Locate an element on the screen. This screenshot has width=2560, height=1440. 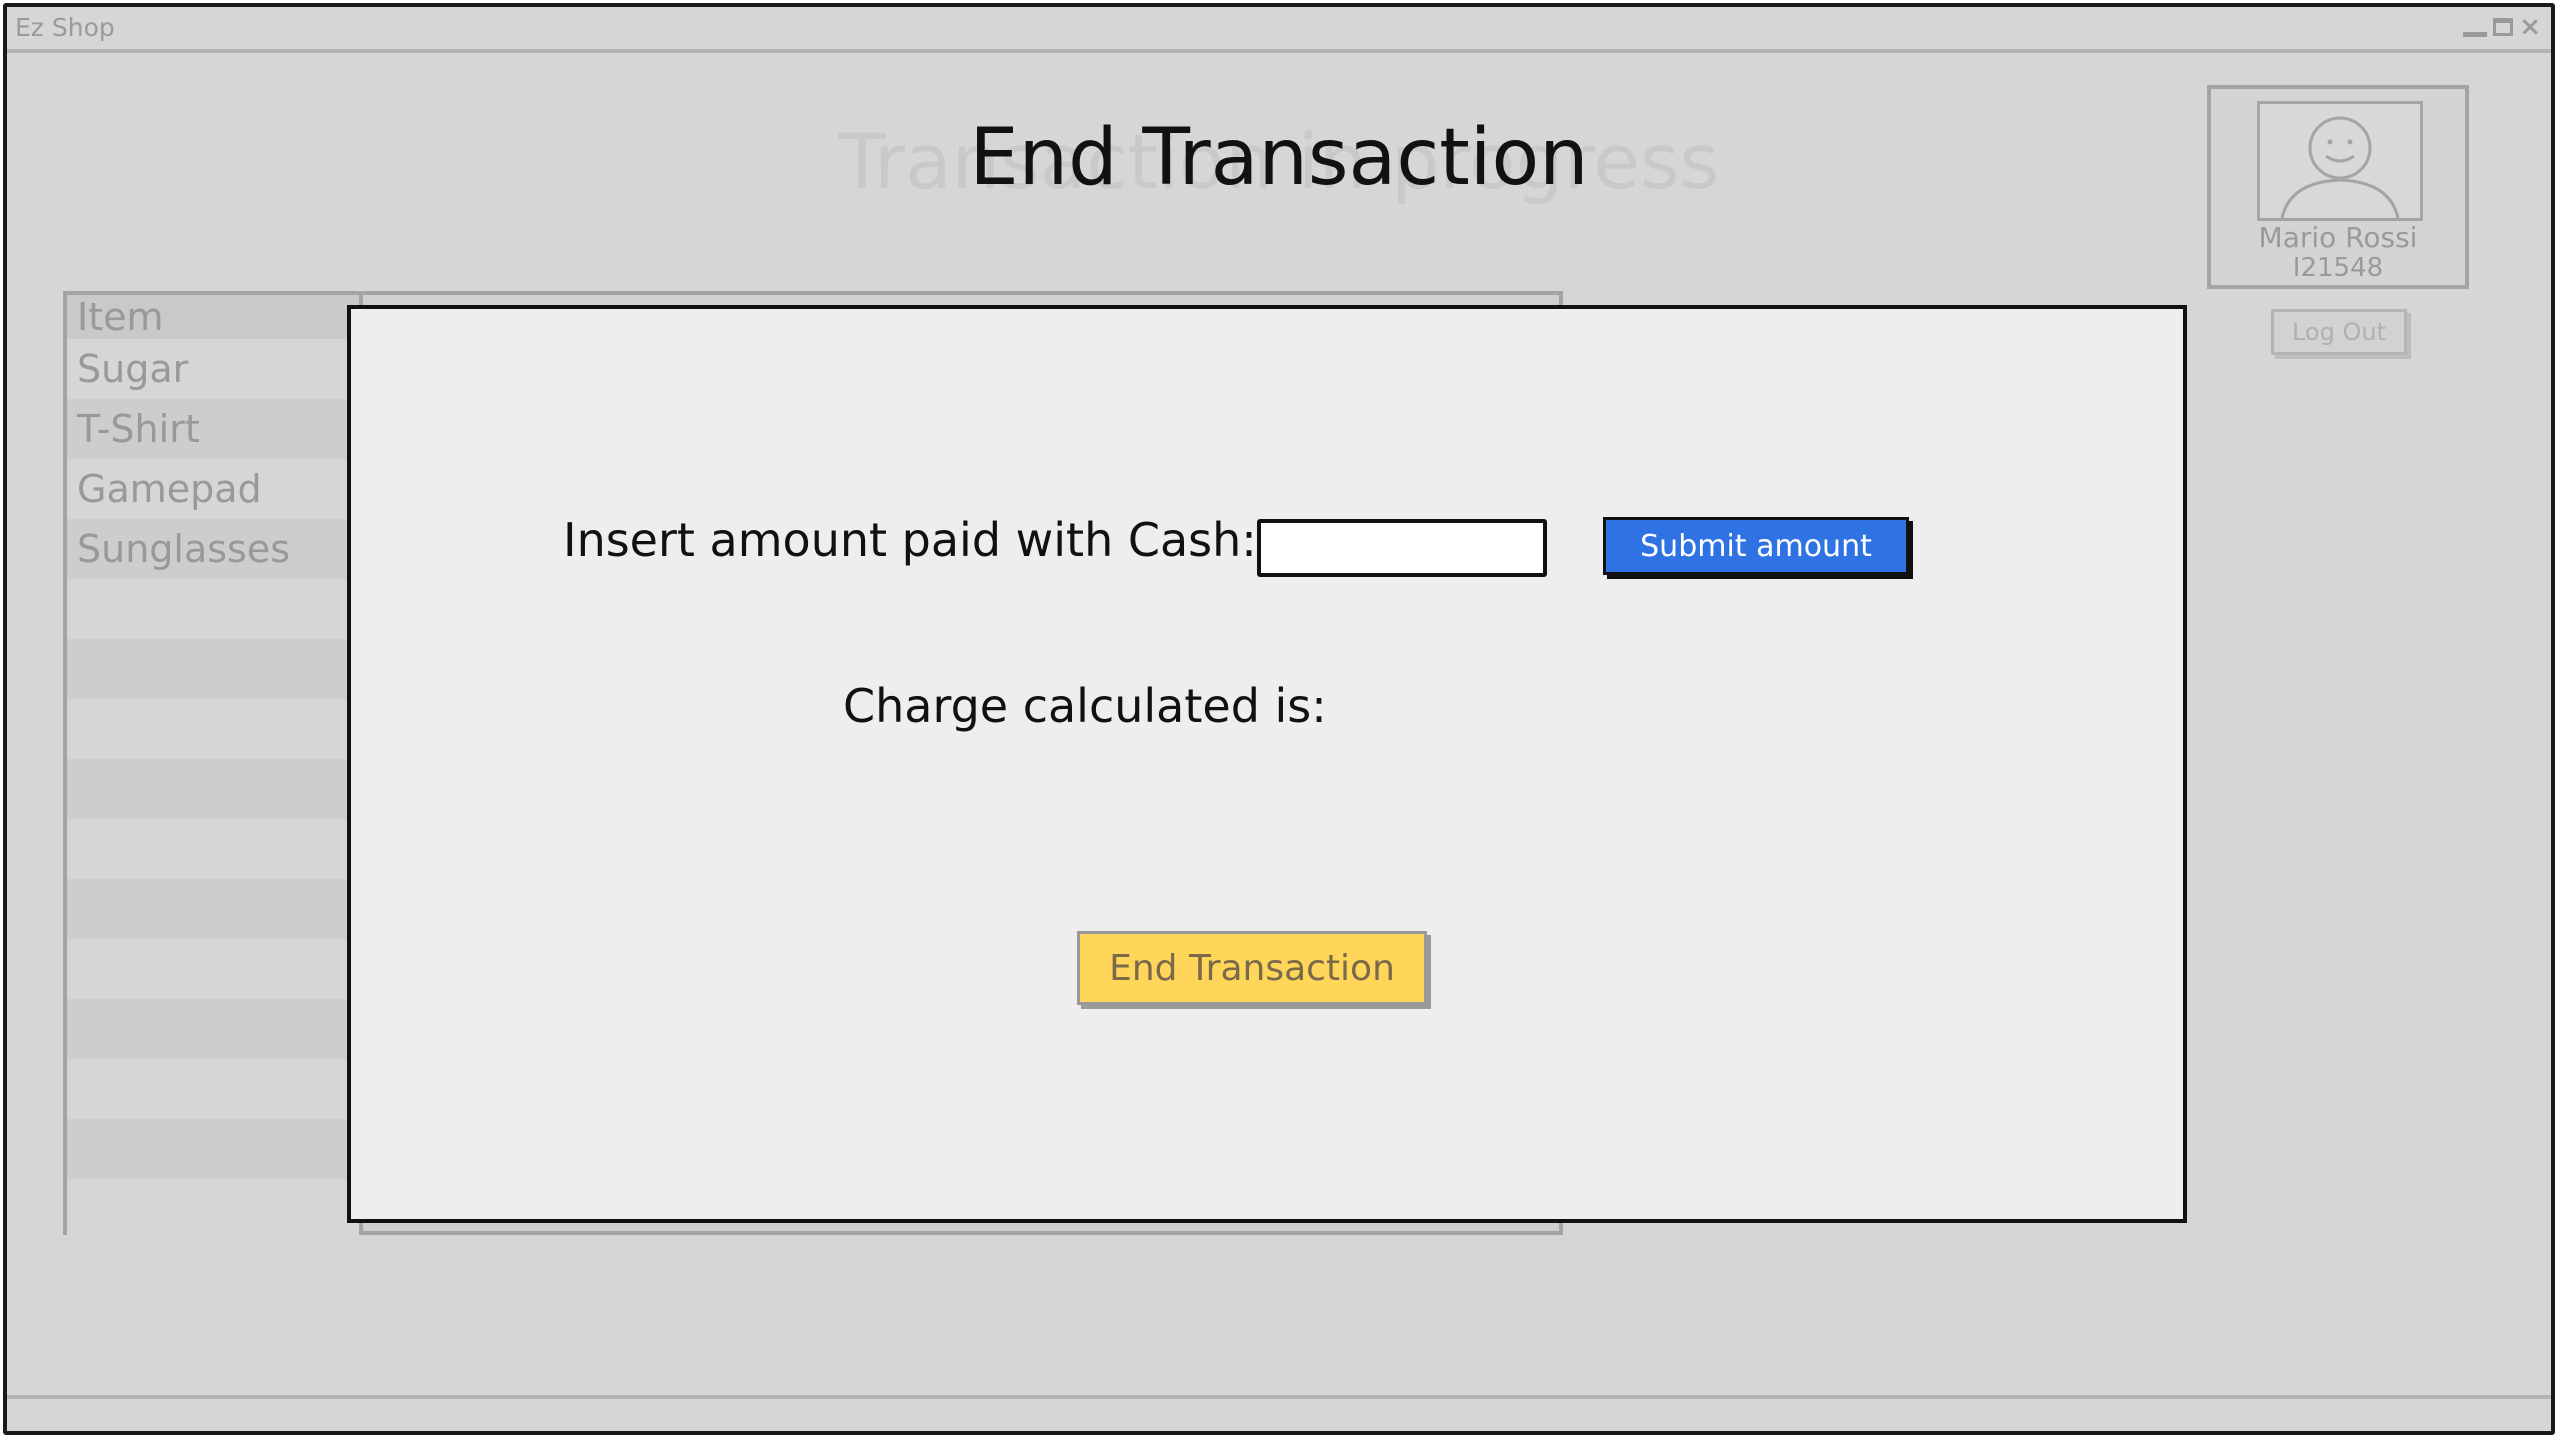
app-title: Ez Shop is located at coordinates (65, 27).